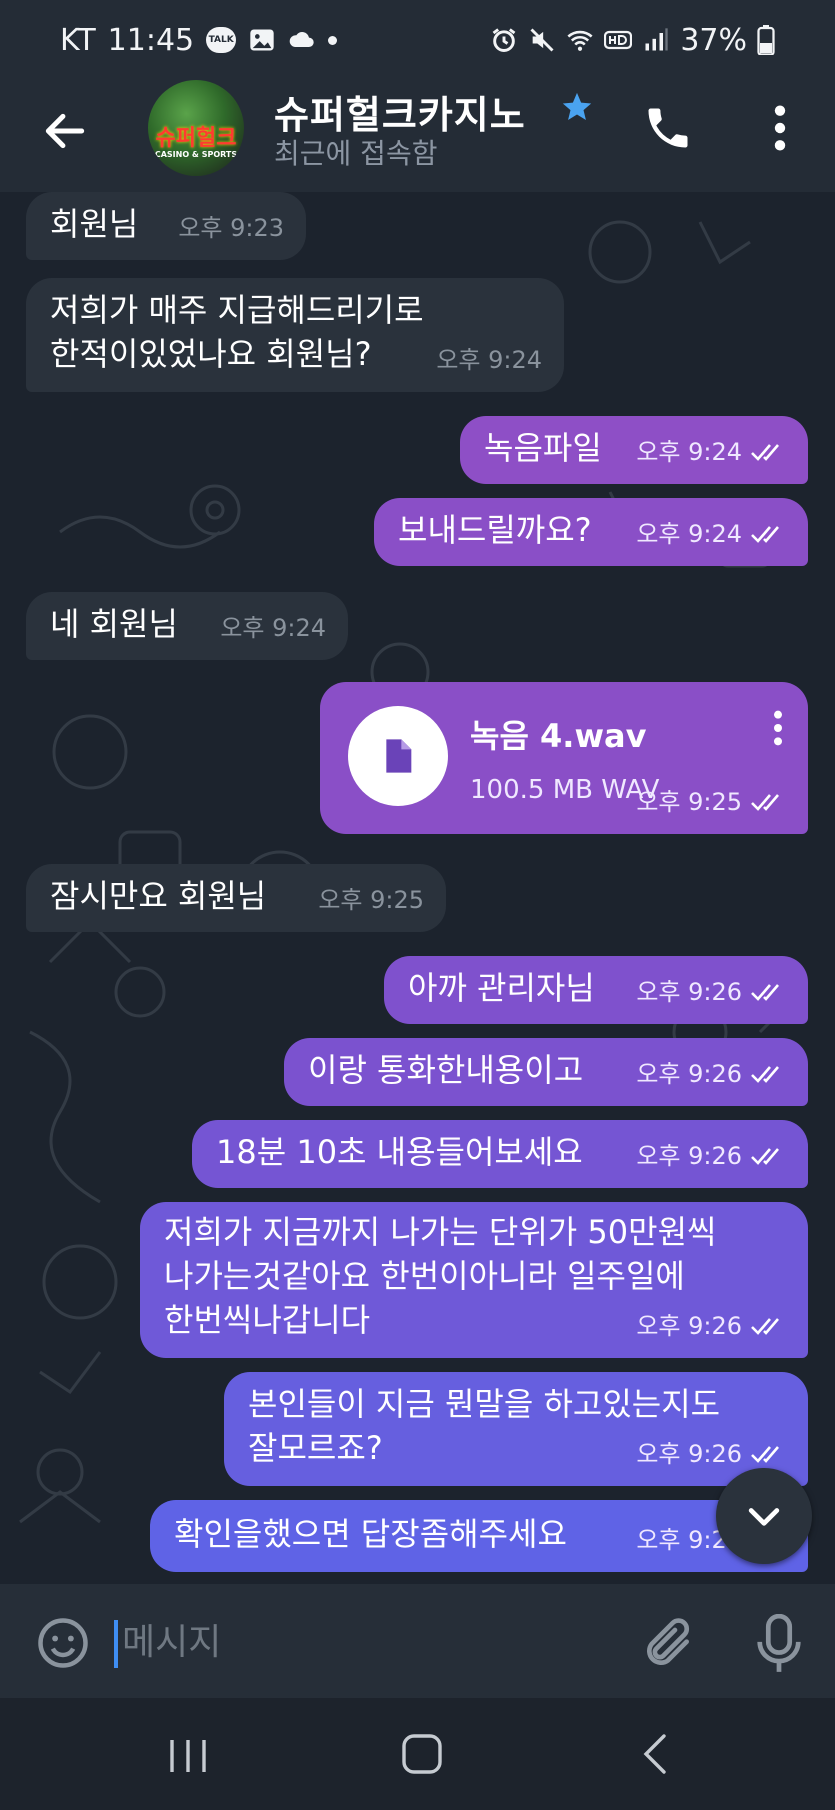 The height and width of the screenshot is (1810, 835). I want to click on message-outgoing: 이랑 통화한내용이고 오후 9:26, so click(546, 1072).